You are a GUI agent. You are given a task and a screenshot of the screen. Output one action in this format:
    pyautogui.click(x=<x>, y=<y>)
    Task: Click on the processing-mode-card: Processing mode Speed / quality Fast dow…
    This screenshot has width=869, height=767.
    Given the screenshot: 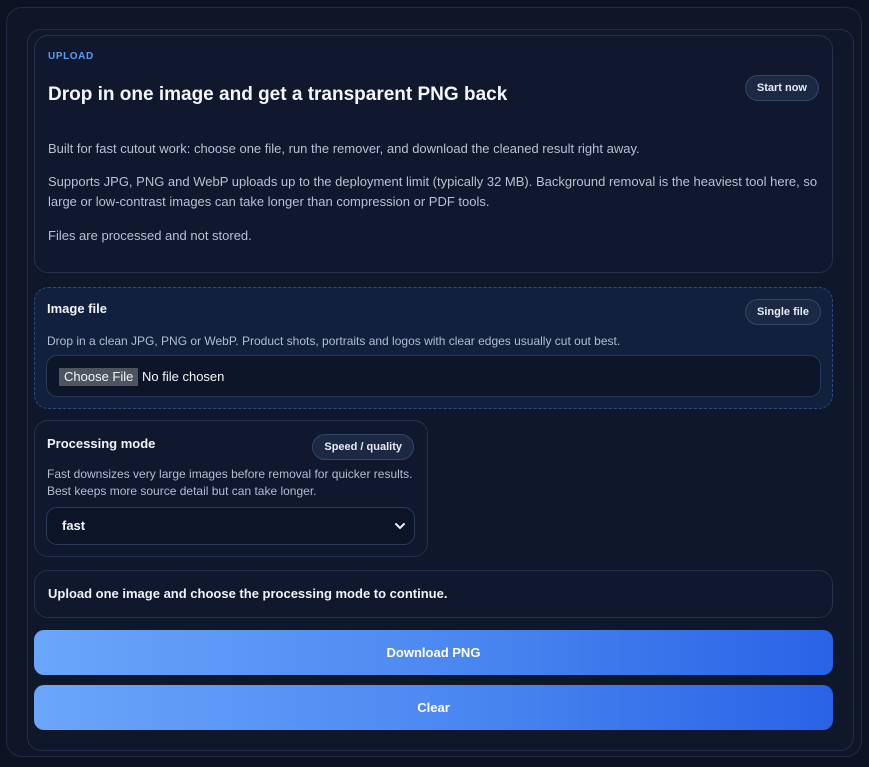 What is the action you would take?
    pyautogui.click(x=231, y=488)
    